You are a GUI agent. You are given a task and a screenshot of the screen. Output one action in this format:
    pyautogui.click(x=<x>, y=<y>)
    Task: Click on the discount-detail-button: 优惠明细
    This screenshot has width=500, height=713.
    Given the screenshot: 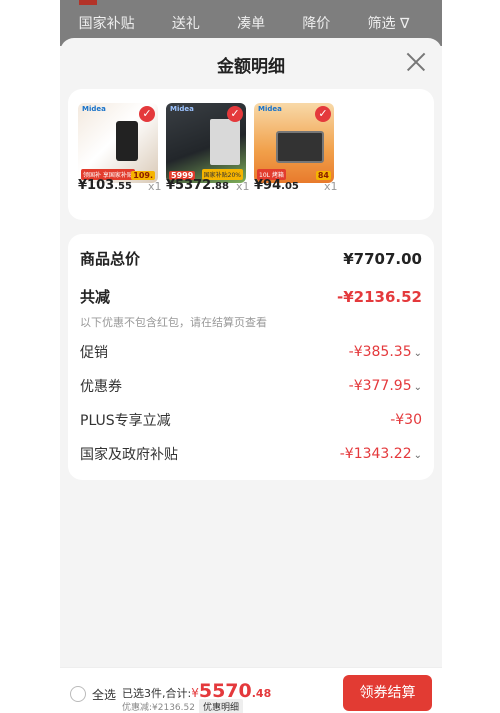 What is the action you would take?
    pyautogui.click(x=220, y=706)
    